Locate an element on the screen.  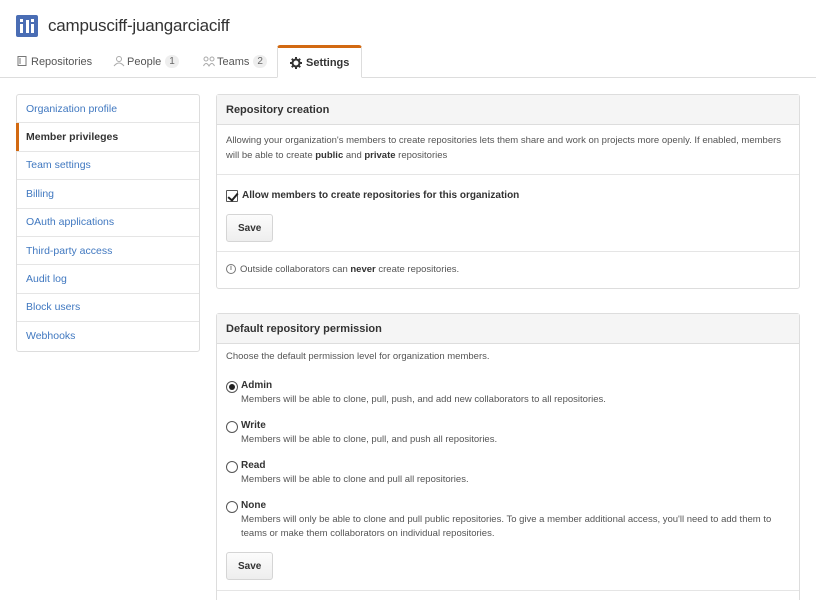
sidebar-item-oauth-applications: OAuth applications is located at coordinates (108, 223).